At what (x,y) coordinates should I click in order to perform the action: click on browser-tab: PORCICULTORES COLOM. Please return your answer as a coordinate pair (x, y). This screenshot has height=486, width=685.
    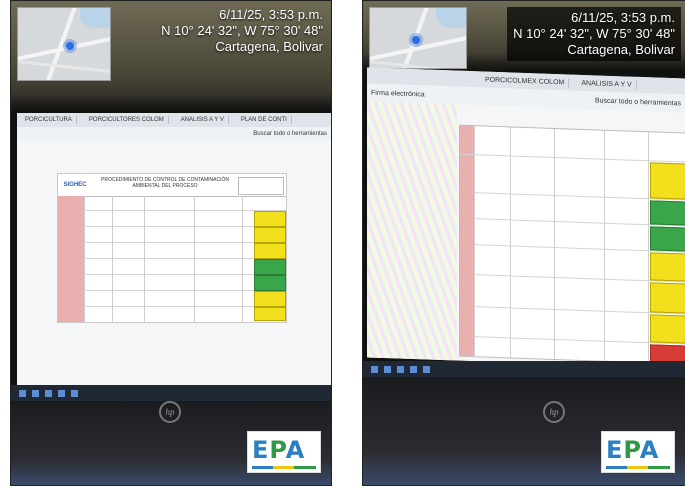
    Looking at the image, I should click on (127, 120).